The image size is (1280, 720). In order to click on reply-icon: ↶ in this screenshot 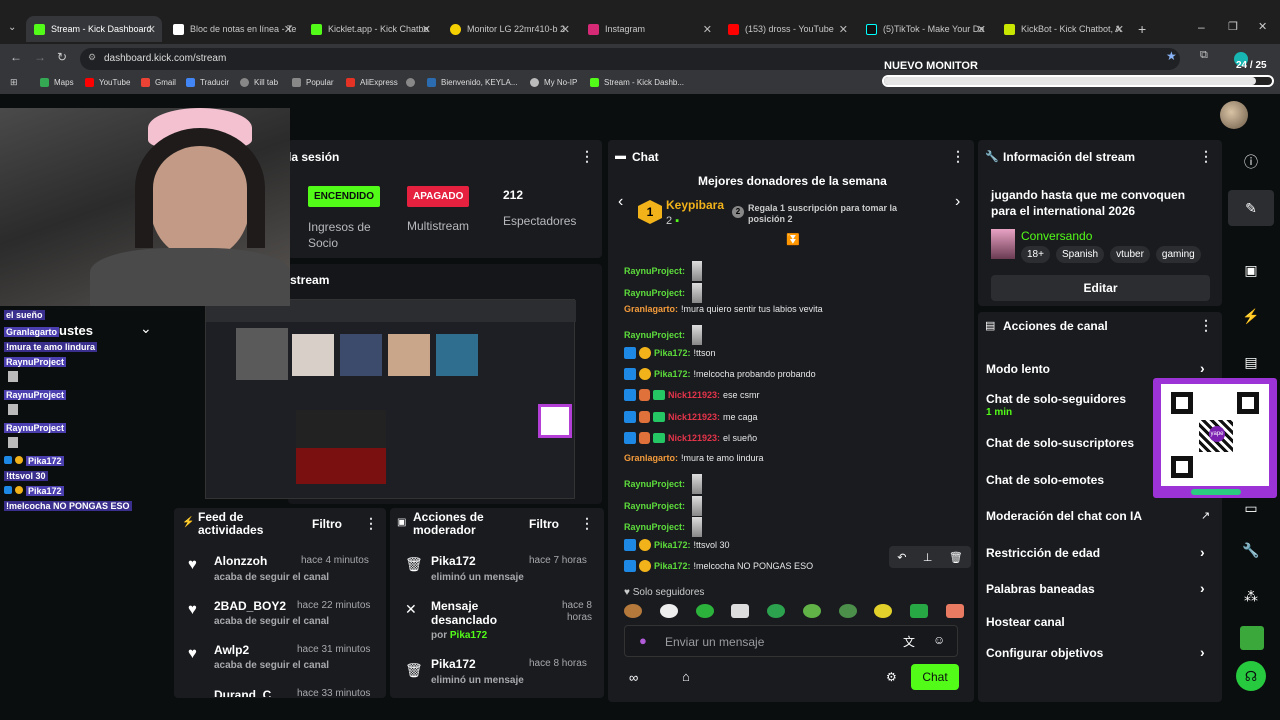, I will do `click(901, 557)`.